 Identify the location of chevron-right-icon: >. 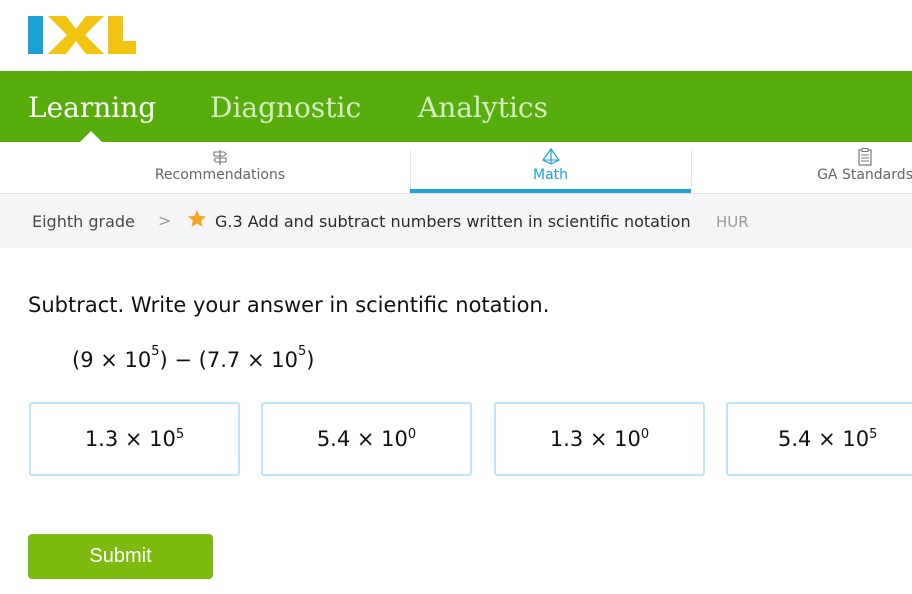
(165, 220).